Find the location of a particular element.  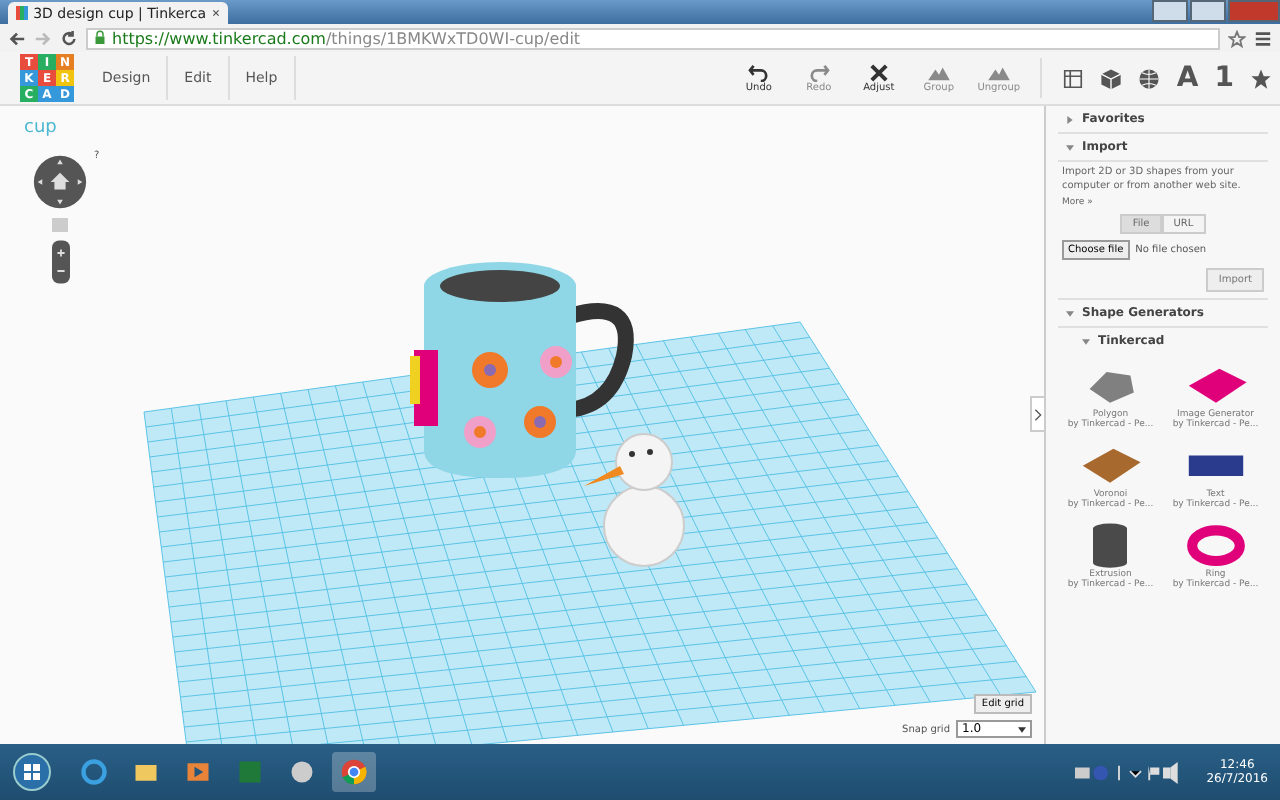

close-icon is located at coordinates (216, 13).